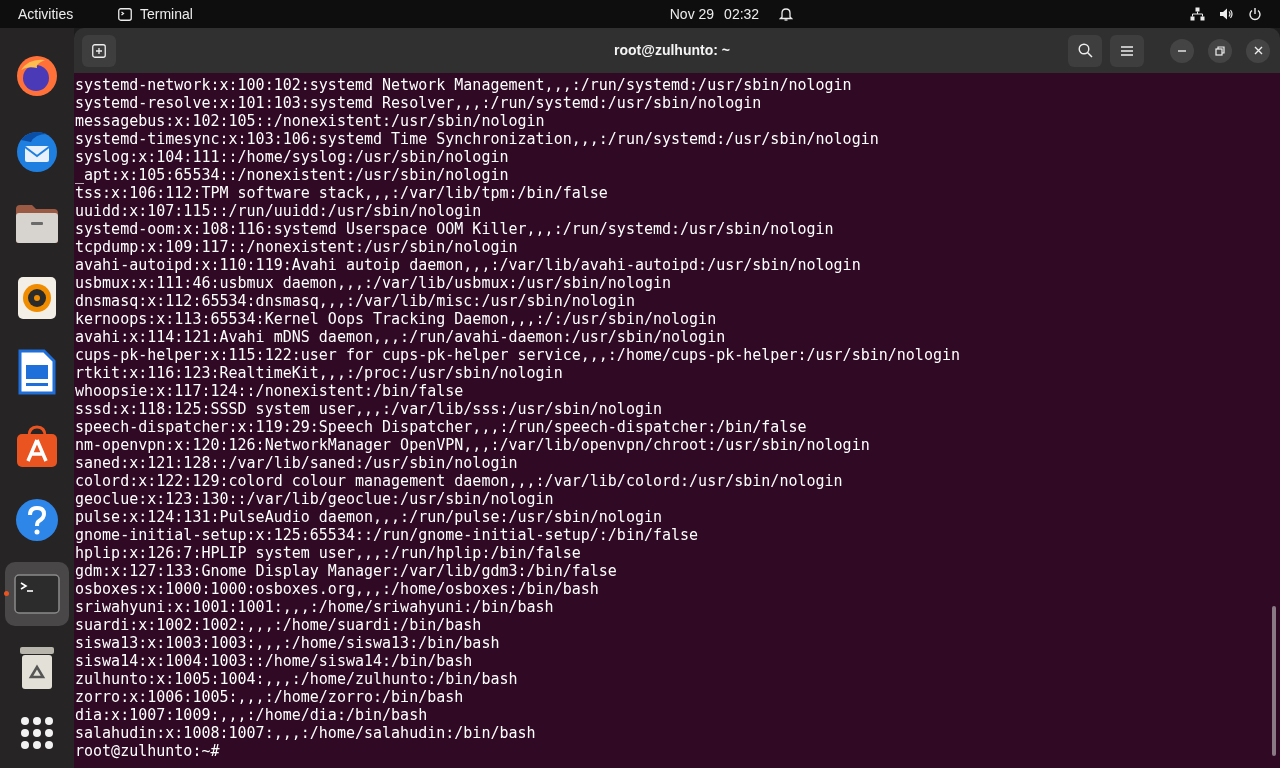 This screenshot has width=1280, height=768. I want to click on volume-icon, so click(1226, 14).